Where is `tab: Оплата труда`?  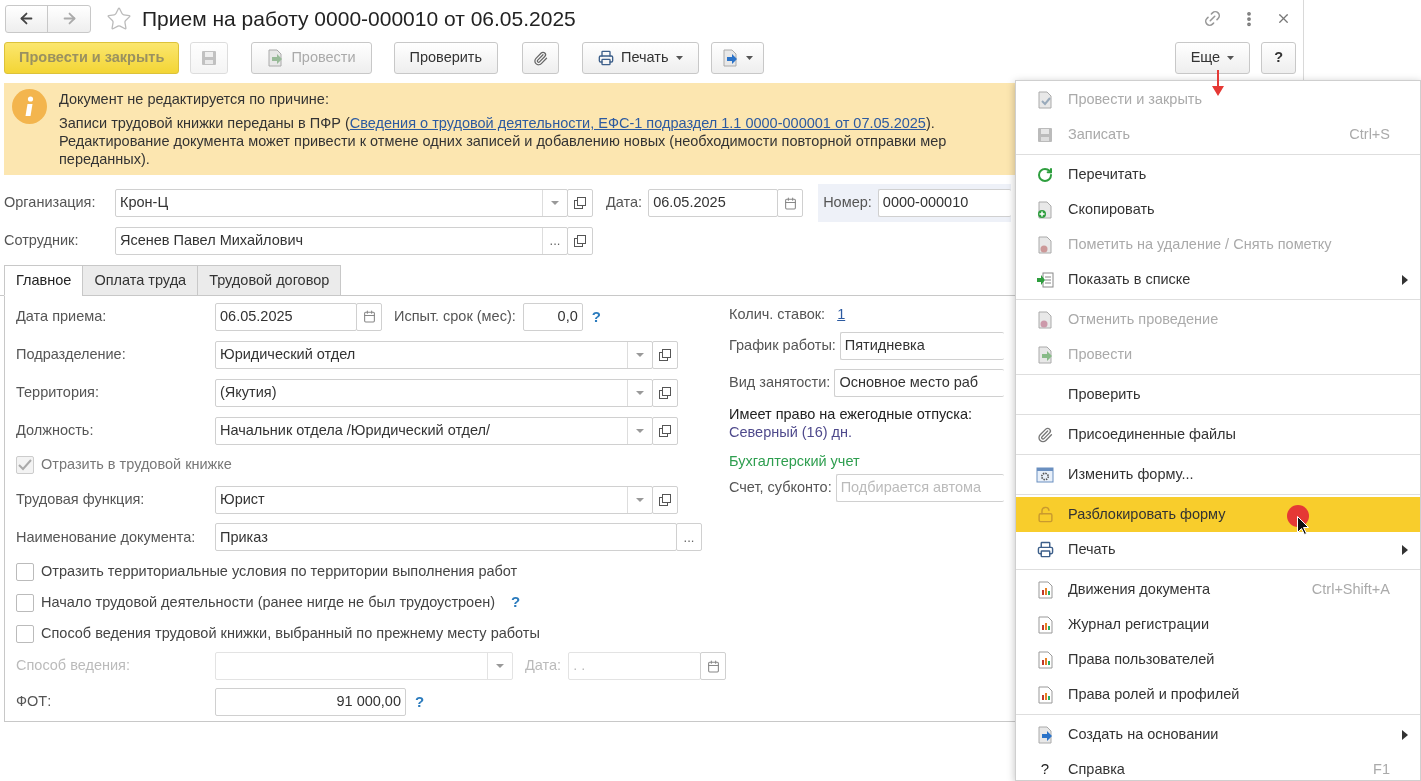 tab: Оплата труда is located at coordinates (140, 280).